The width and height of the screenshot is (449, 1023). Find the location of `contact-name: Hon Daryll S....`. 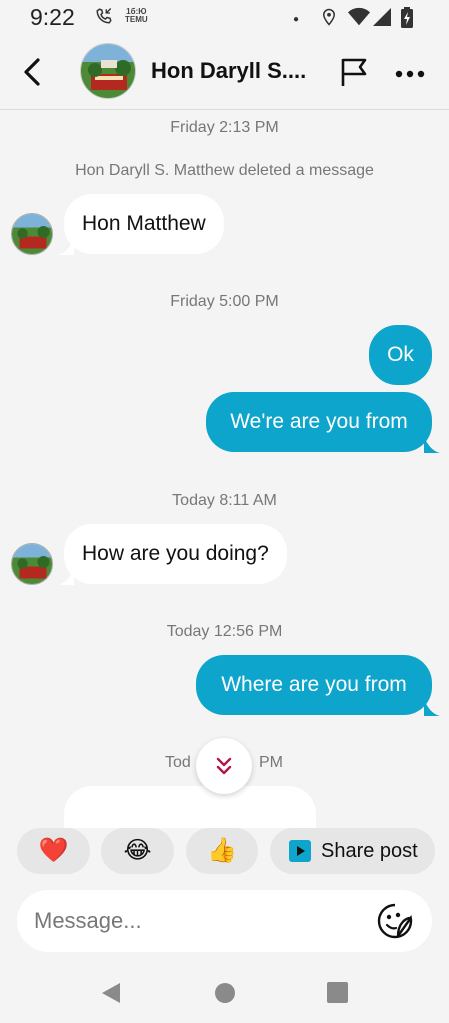

contact-name: Hon Daryll S.... is located at coordinates (228, 71).